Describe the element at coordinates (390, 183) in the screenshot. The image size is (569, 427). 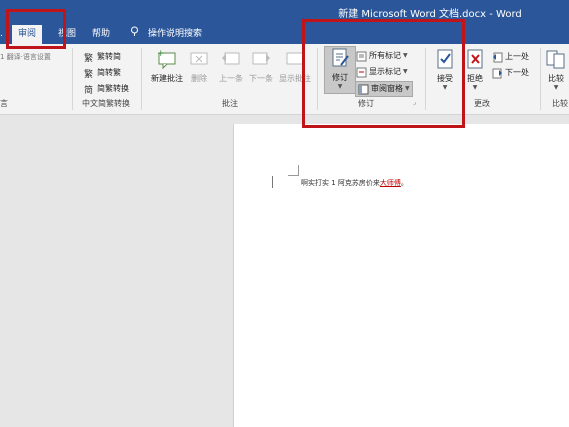
I see `inserted-text: 大师傅` at that location.